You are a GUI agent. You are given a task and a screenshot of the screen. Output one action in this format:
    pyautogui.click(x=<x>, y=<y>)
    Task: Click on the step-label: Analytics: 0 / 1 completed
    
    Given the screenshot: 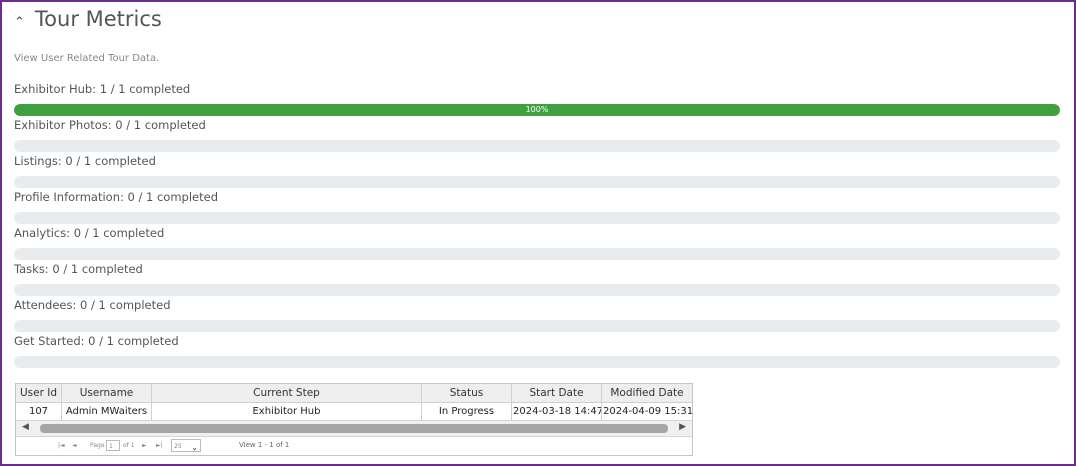 What is the action you would take?
    pyautogui.click(x=89, y=233)
    